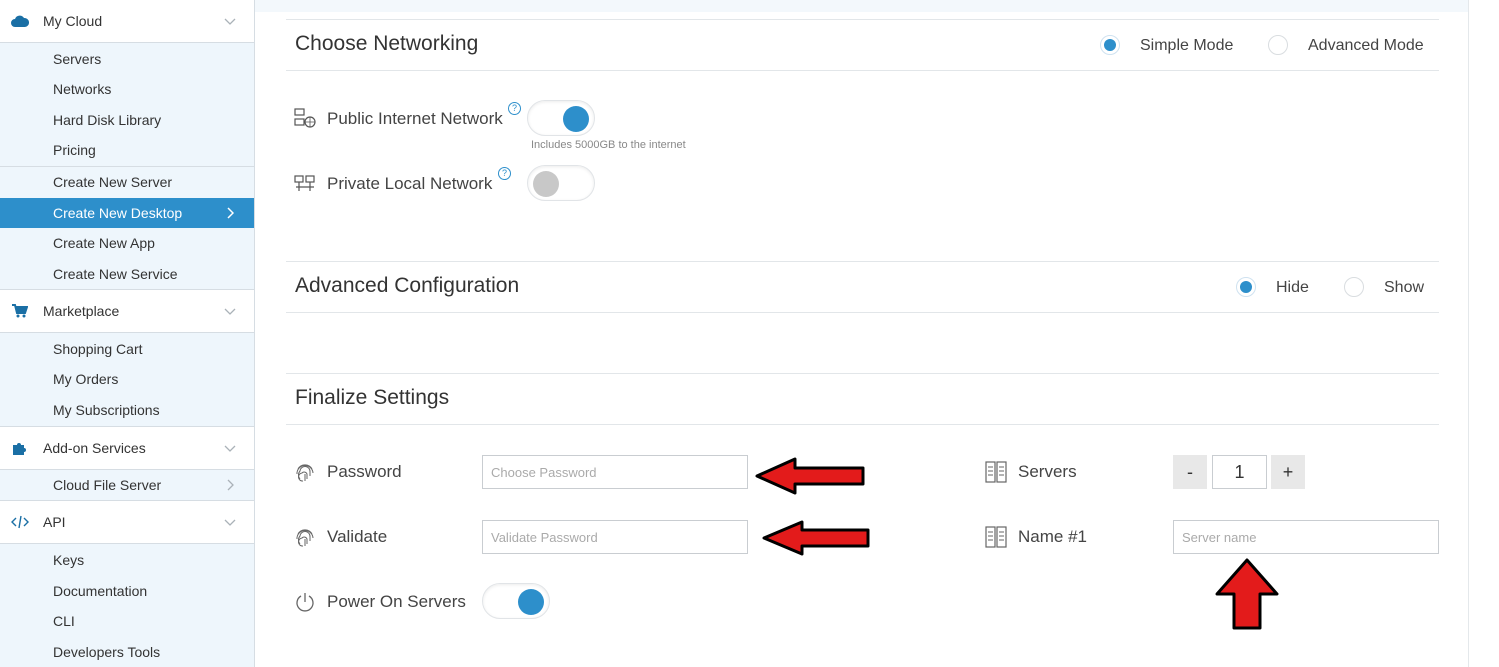 Image resolution: width=1499 pixels, height=667 pixels. What do you see at coordinates (862, 6) in the screenshot?
I see `top-strip` at bounding box center [862, 6].